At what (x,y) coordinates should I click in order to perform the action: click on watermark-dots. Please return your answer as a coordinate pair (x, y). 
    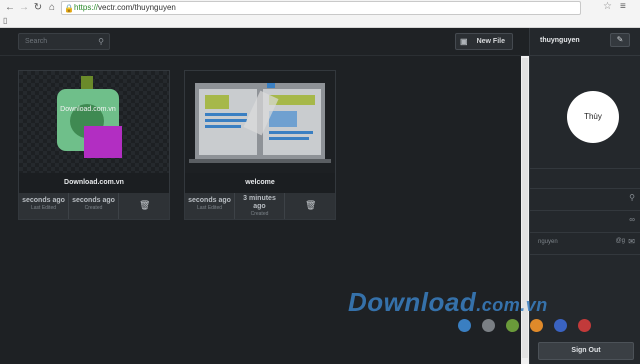
    Looking at the image, I should click on (530, 326).